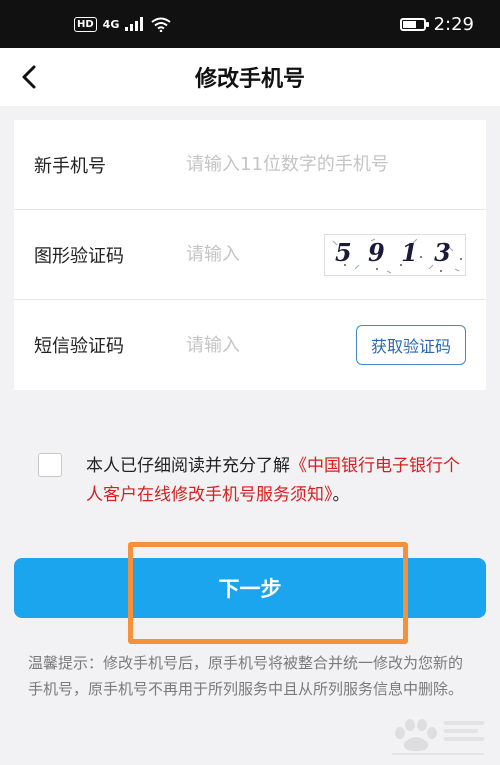 The width and height of the screenshot is (500, 765). What do you see at coordinates (250, 24) in the screenshot?
I see `status-bar: HD 4G 2:29` at bounding box center [250, 24].